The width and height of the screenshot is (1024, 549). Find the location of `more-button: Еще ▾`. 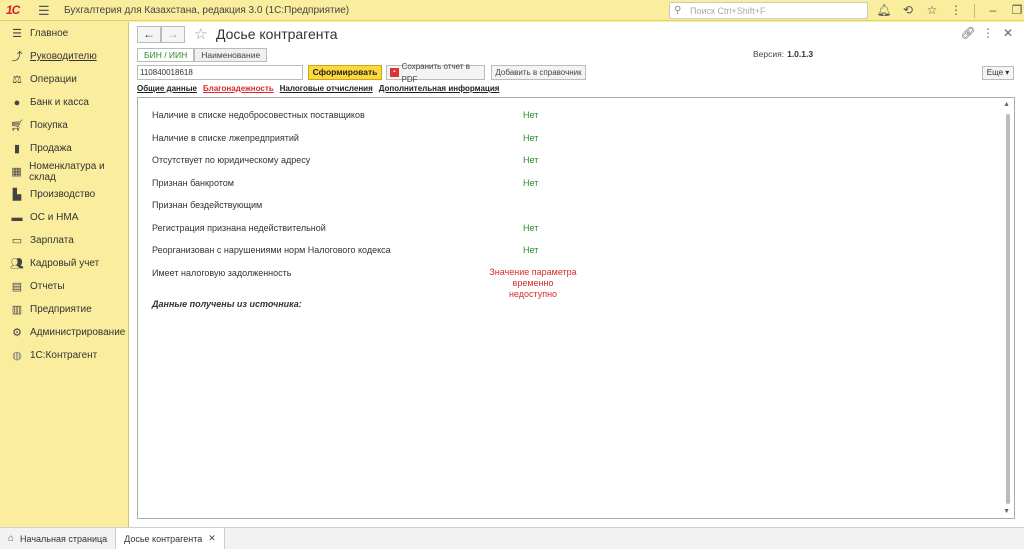

more-button: Еще ▾ is located at coordinates (998, 73).